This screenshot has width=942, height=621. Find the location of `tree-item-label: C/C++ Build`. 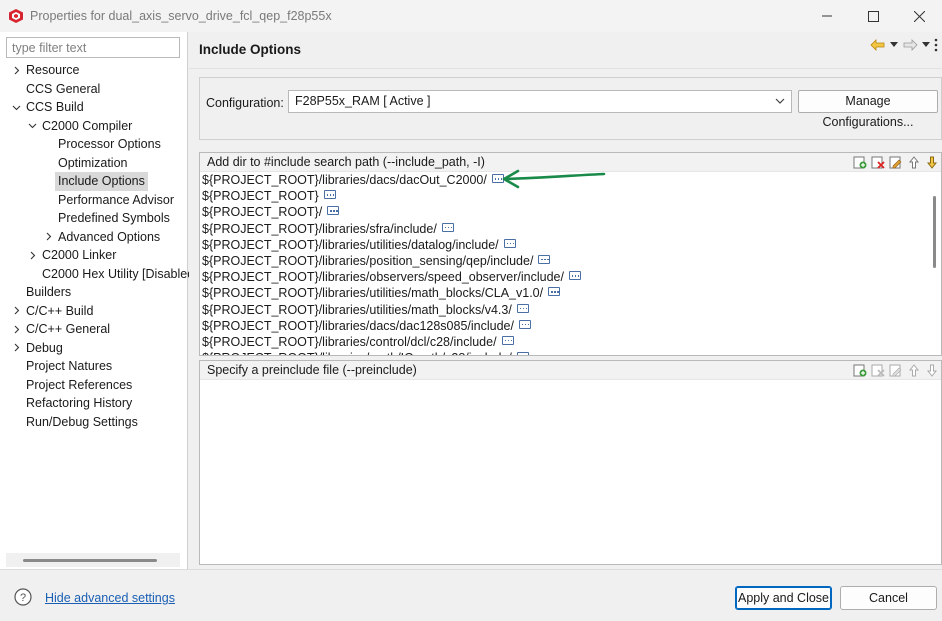

tree-item-label: C/C++ Build is located at coordinates (60, 310).